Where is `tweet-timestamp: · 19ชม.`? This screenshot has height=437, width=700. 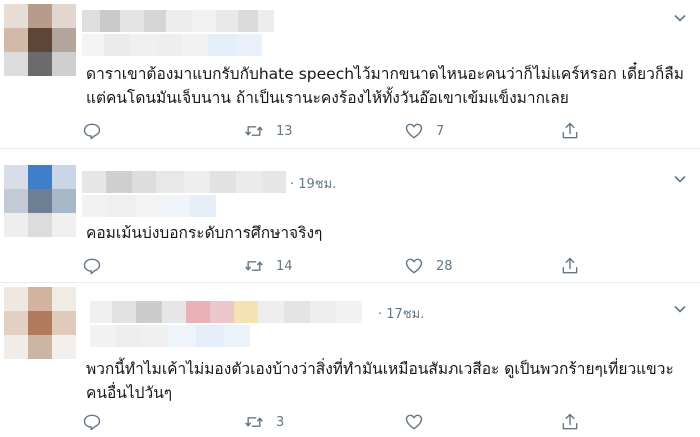 tweet-timestamp: · 19ชม. is located at coordinates (313, 183).